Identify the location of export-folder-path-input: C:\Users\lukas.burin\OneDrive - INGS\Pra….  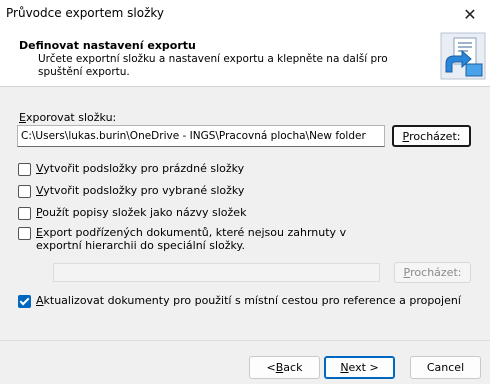
(201, 136).